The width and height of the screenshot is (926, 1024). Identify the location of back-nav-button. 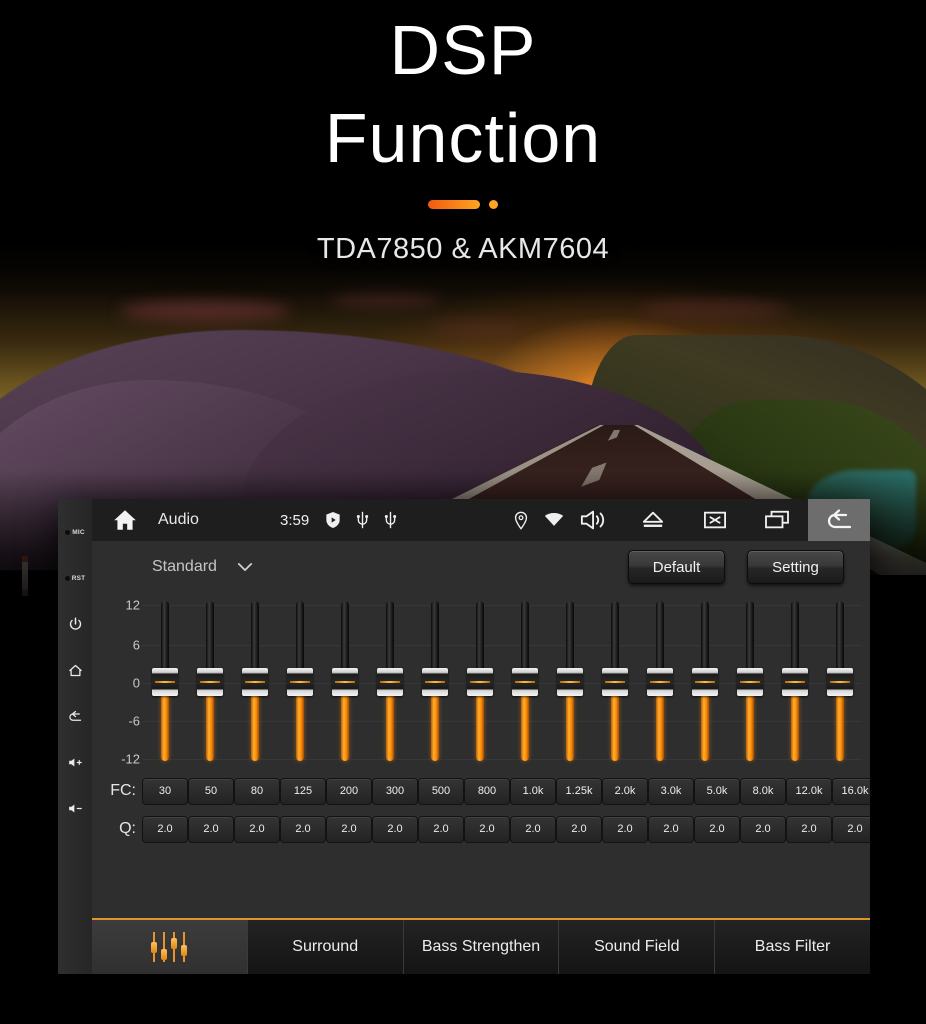
(839, 520).